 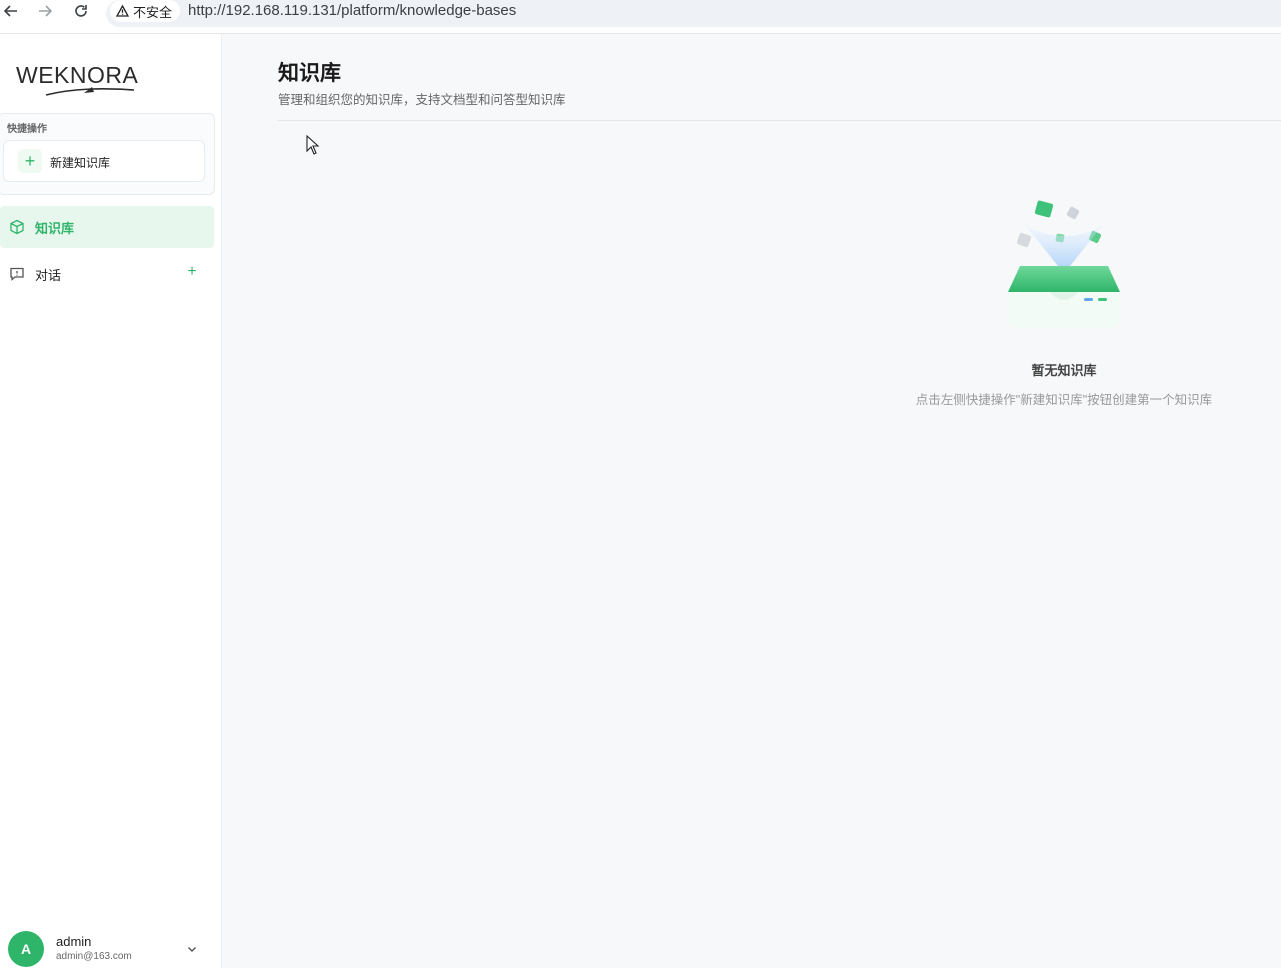 What do you see at coordinates (45, 11) in the screenshot?
I see `forward-icon` at bounding box center [45, 11].